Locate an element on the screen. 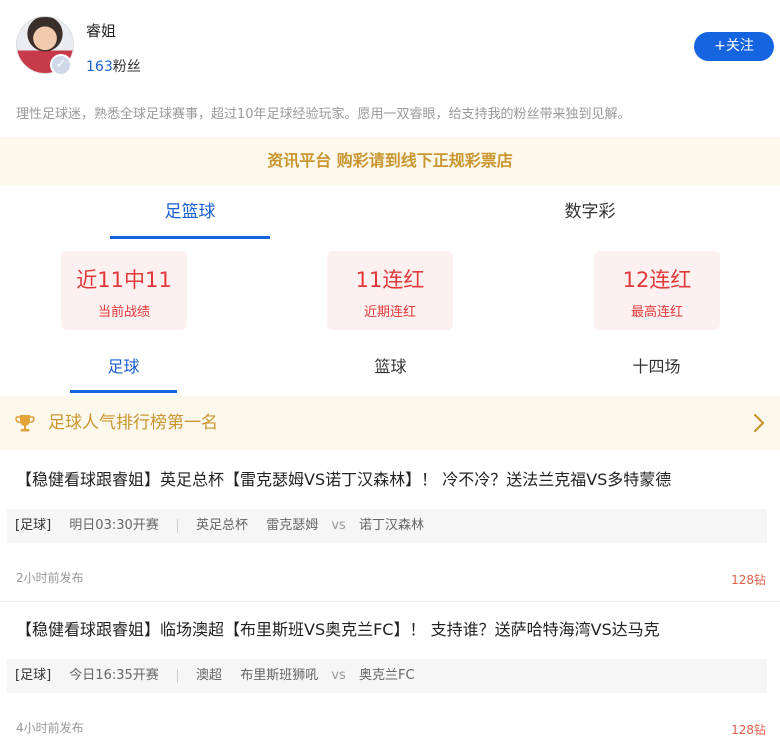 The image size is (780, 751). home-team: 布里斯班狮吼 is located at coordinates (279, 675).